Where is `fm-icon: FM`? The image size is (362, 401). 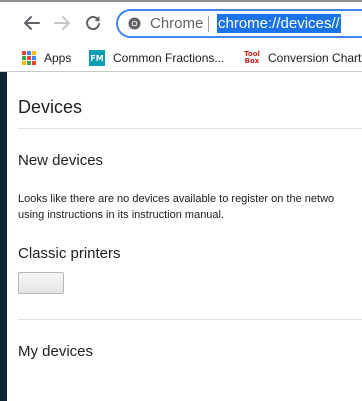 fm-icon: FM is located at coordinates (97, 58).